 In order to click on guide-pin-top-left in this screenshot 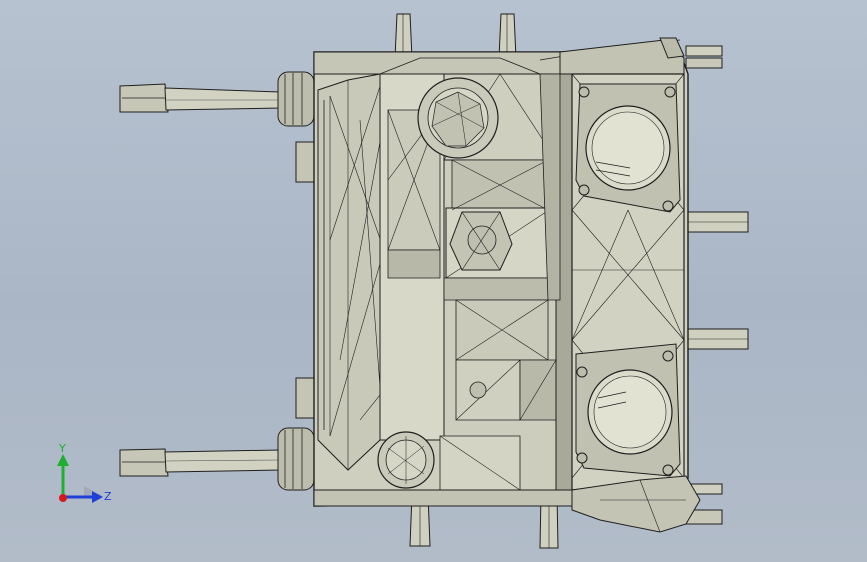, I will do `click(217, 99)`.